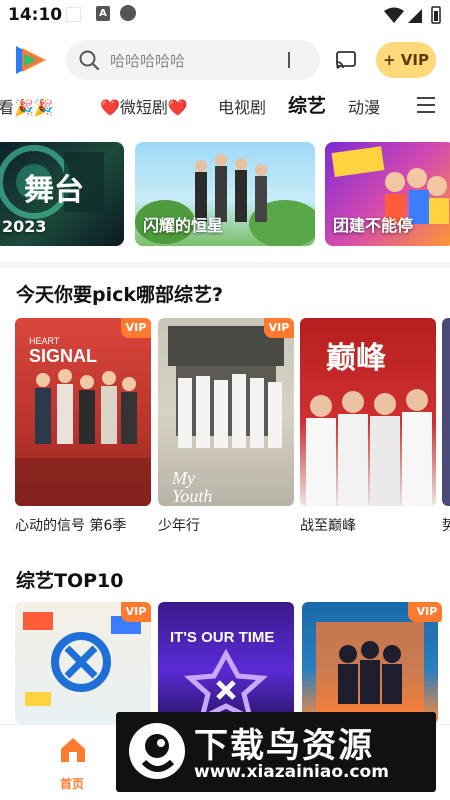  What do you see at coordinates (242, 106) in the screenshot?
I see `tab-tv-series: 电视剧` at bounding box center [242, 106].